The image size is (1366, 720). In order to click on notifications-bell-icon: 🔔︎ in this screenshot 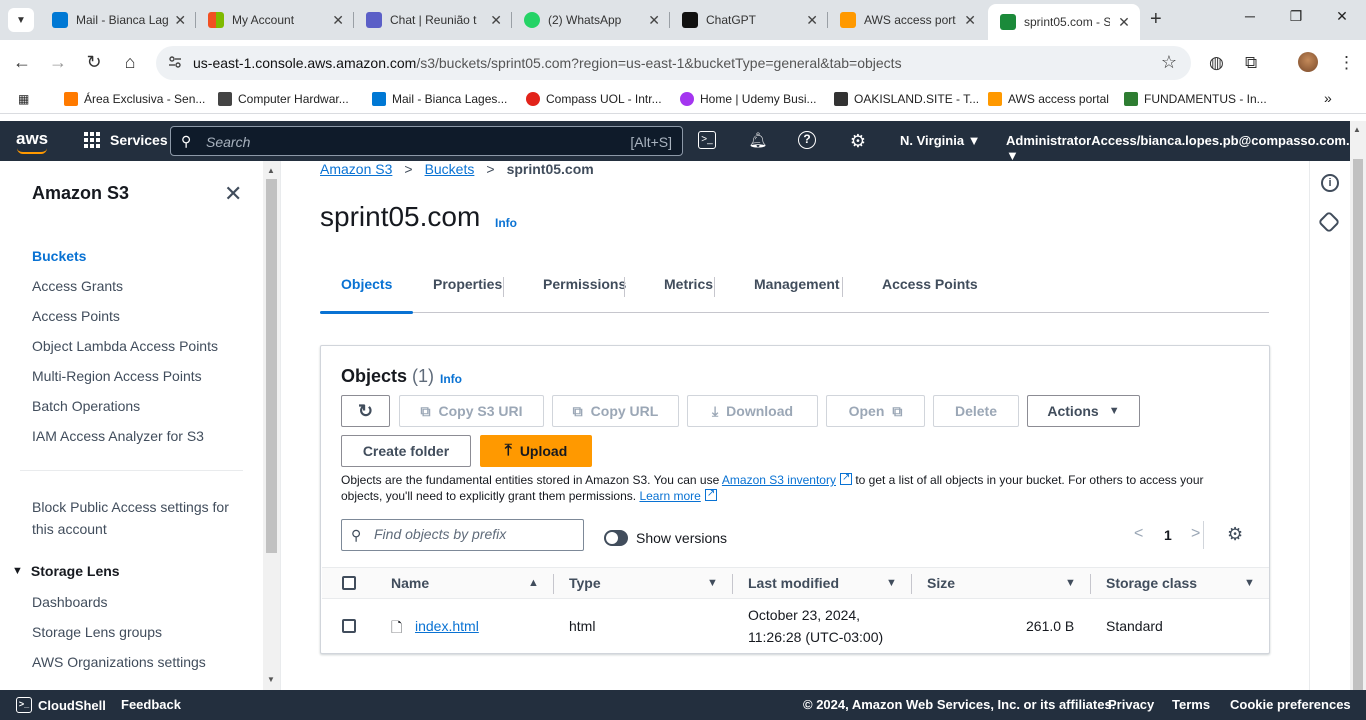, I will do `click(758, 141)`.